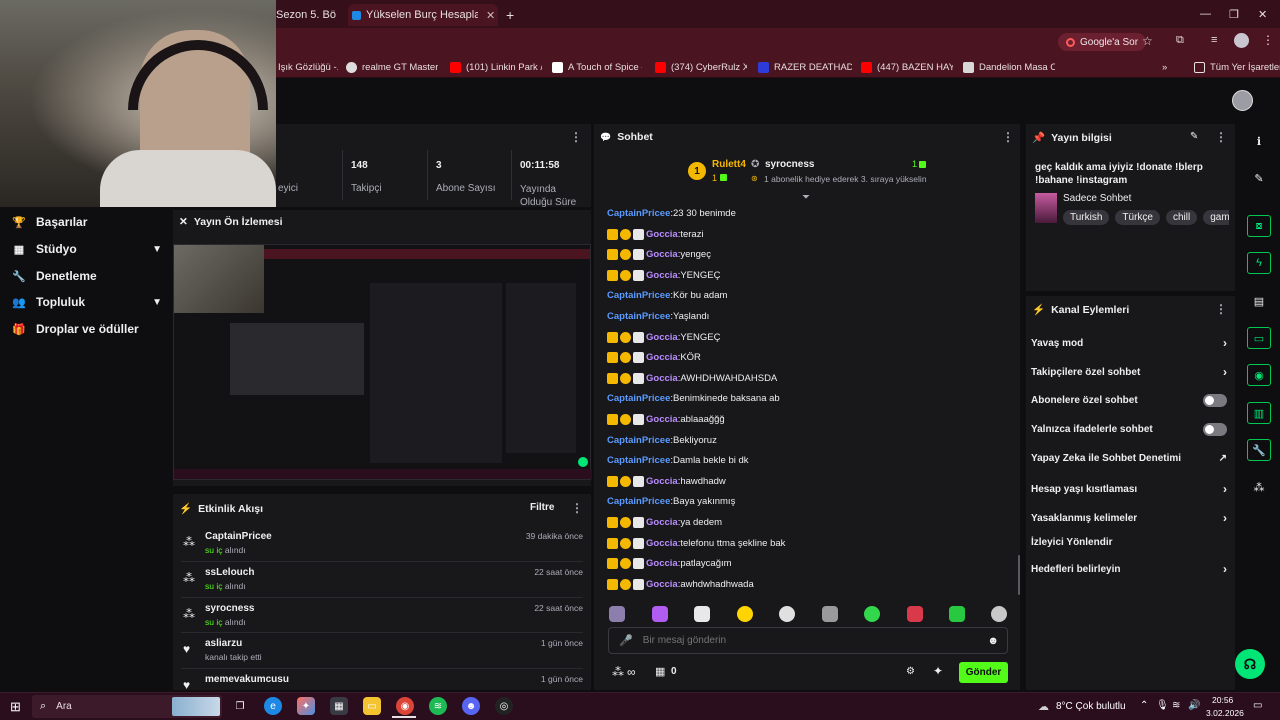 Image resolution: width=1280 pixels, height=720 pixels. What do you see at coordinates (87, 222) in the screenshot?
I see `sidebar-item-achievements: 🏆 Başarılar` at bounding box center [87, 222].